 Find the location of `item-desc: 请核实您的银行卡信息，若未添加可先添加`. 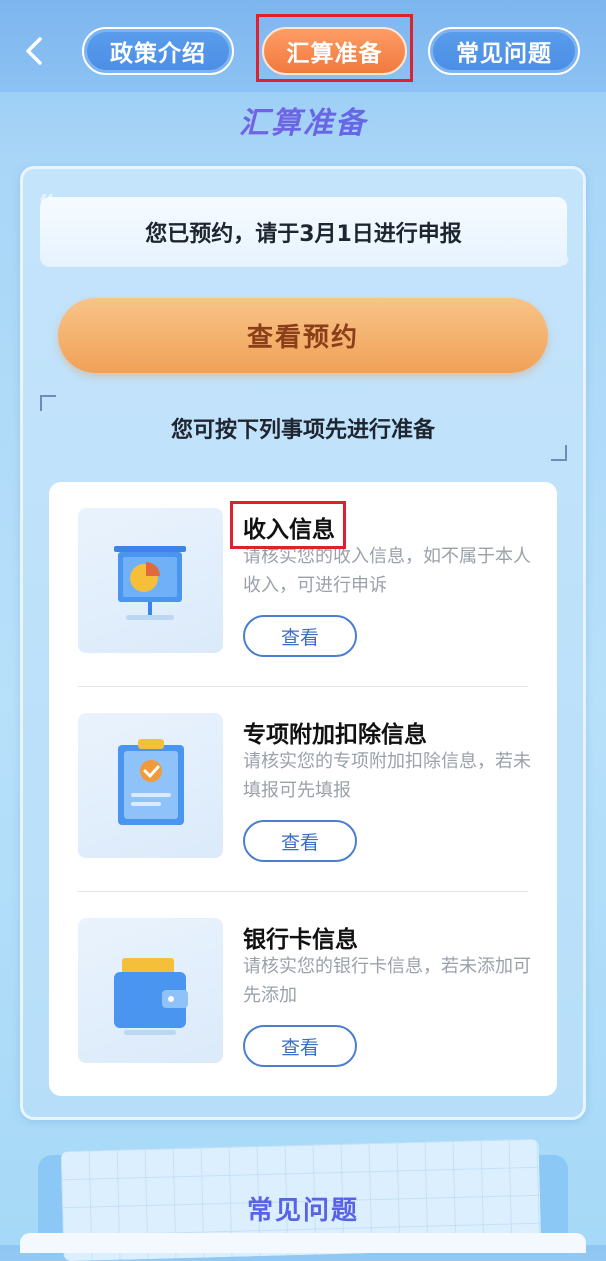

item-desc: 请核实您的银行卡信息，若未添加可先添加 is located at coordinates (387, 981).